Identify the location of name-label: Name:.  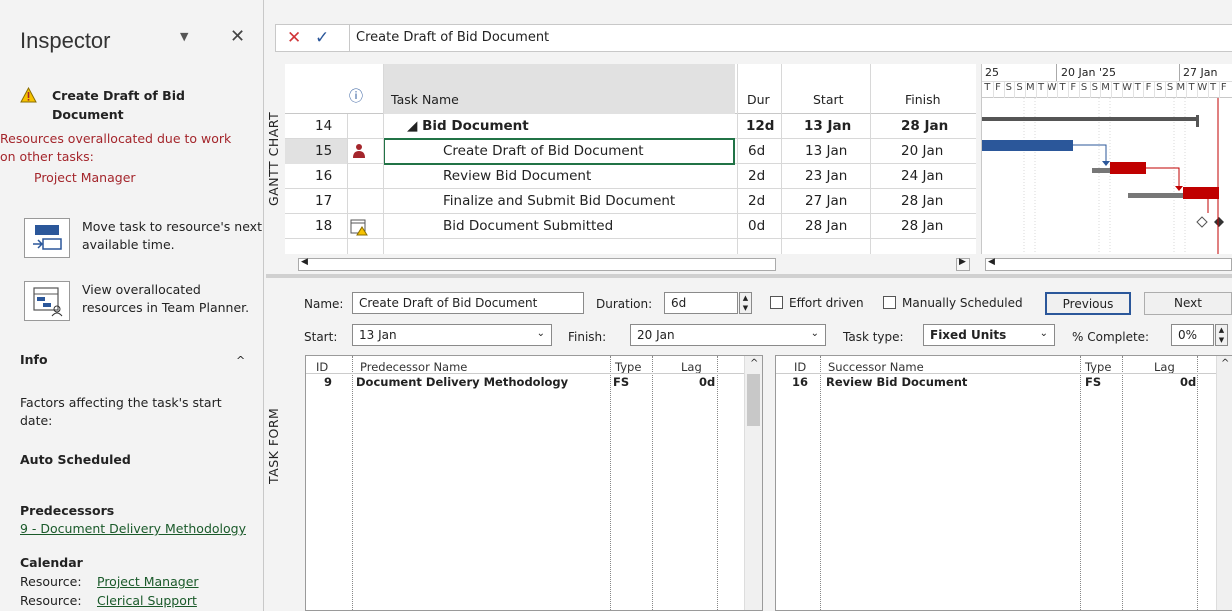
(324, 304).